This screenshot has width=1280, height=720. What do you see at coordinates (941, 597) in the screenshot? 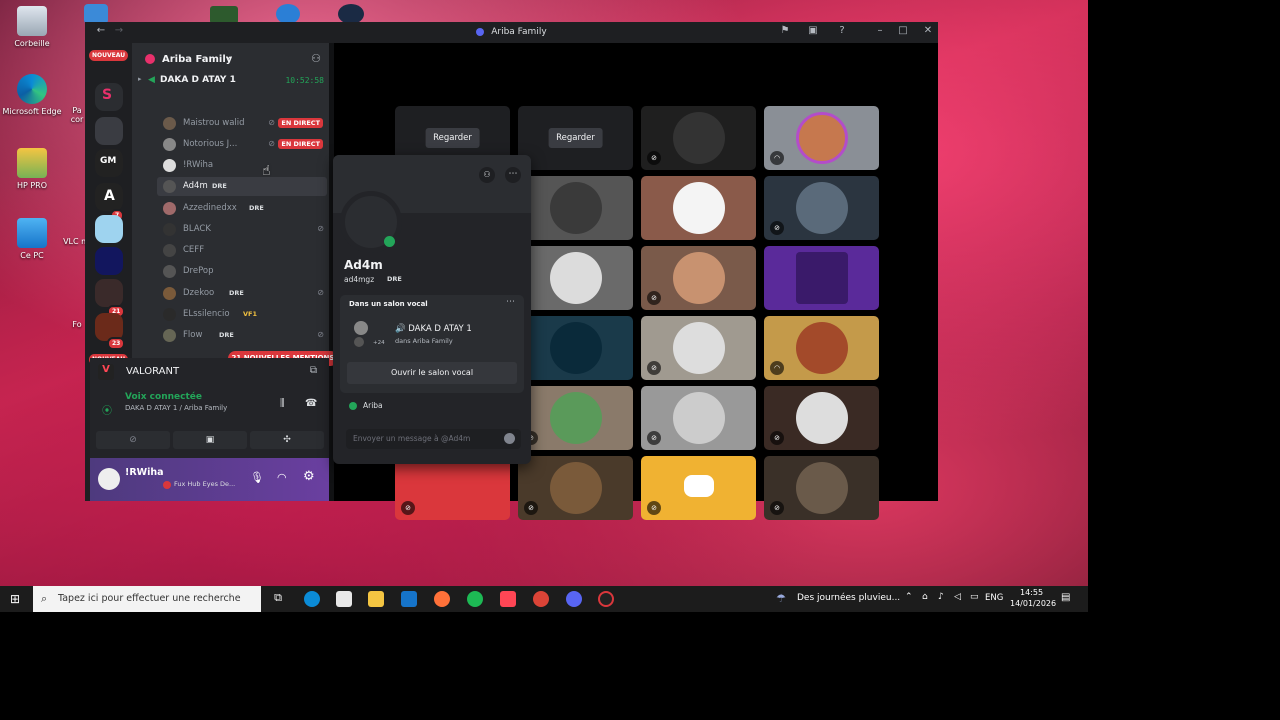
I see `microphone-icon: ♪` at bounding box center [941, 597].